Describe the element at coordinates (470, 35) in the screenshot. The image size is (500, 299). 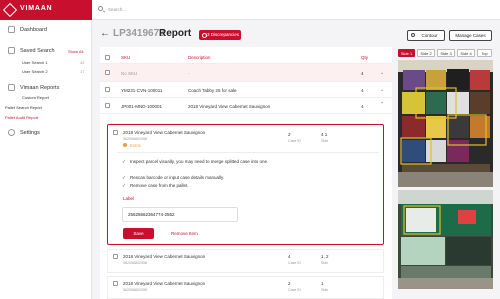
I see `manage-cases-button: Manage Cases` at that location.